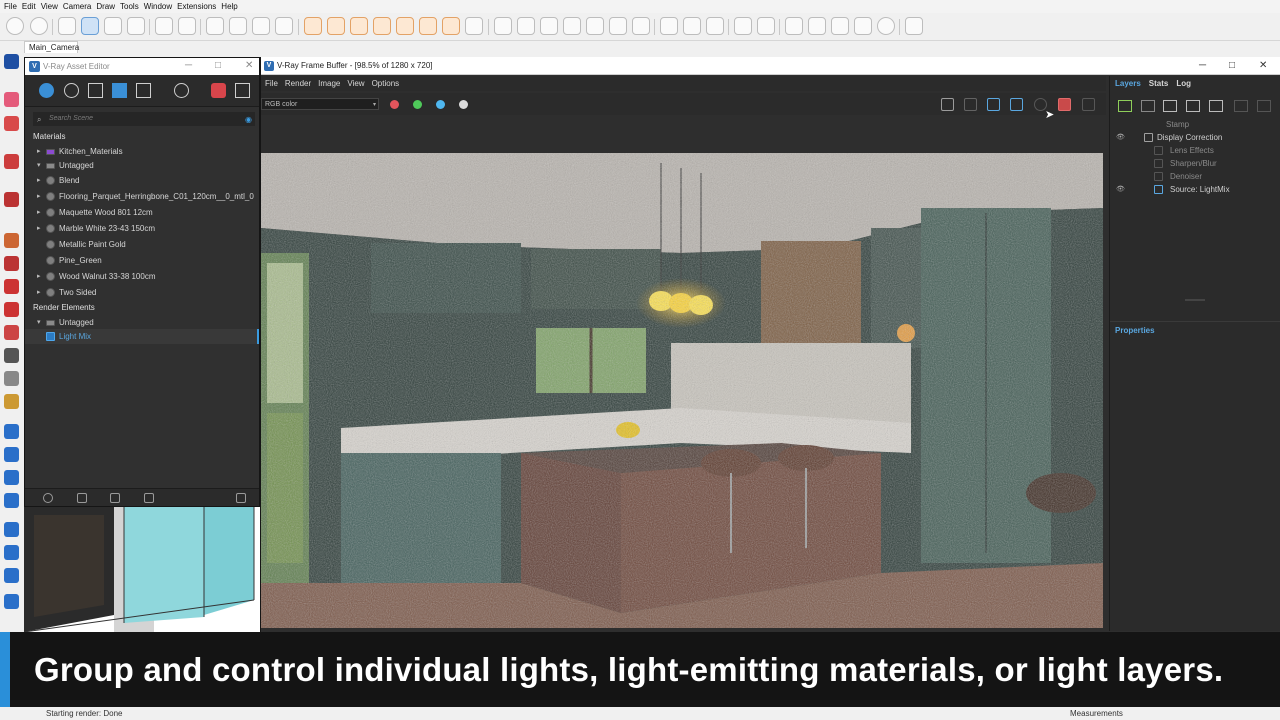 The image size is (1280, 720). Describe the element at coordinates (187, 26) in the screenshot. I see `frame-buffer-icon` at that location.